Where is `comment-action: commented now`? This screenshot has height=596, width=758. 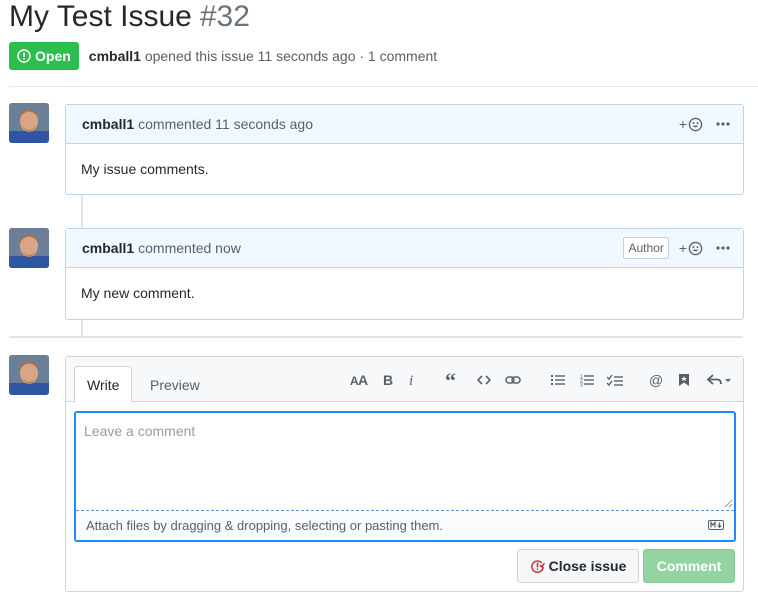 comment-action: commented now is located at coordinates (189, 248).